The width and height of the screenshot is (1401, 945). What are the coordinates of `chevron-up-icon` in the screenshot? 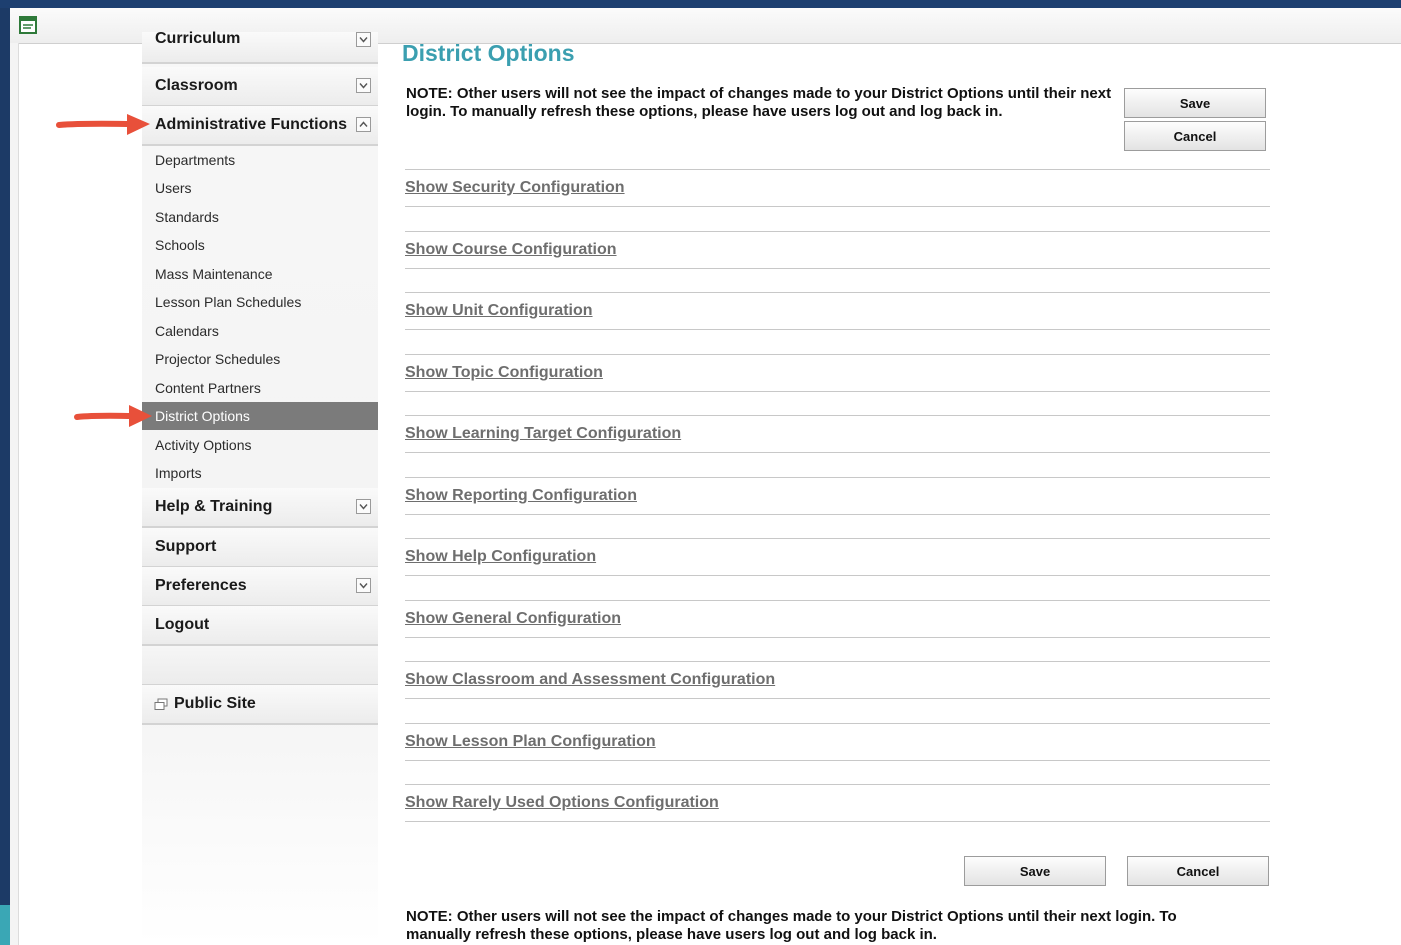 It's located at (363, 124).